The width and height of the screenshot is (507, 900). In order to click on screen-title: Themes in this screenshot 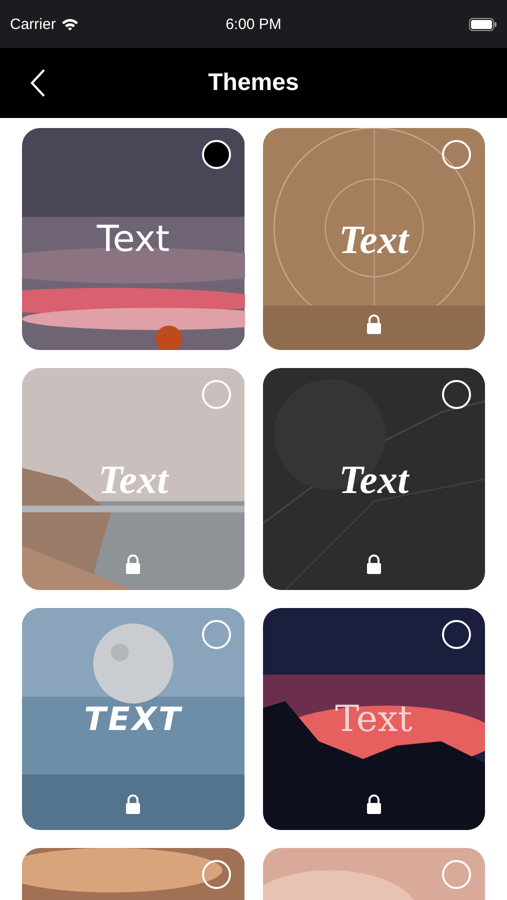, I will do `click(253, 83)`.